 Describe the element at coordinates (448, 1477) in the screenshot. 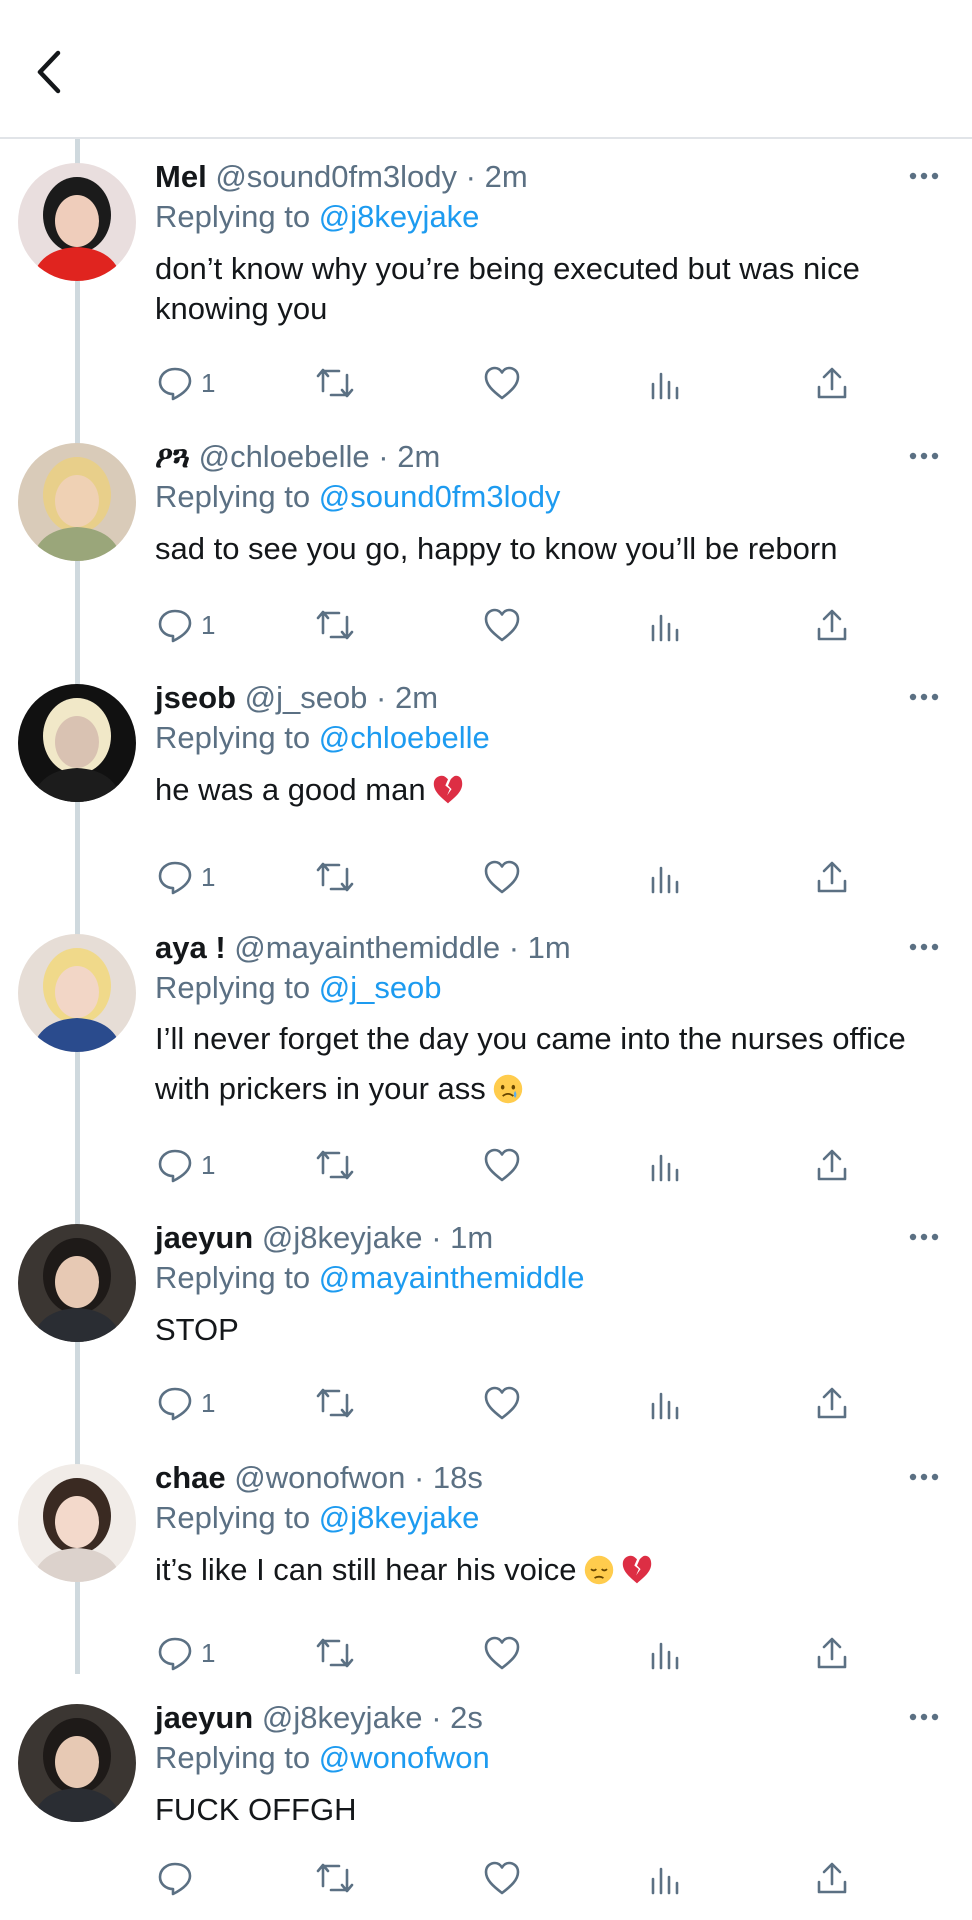

I see `timestamp: · 18s` at that location.